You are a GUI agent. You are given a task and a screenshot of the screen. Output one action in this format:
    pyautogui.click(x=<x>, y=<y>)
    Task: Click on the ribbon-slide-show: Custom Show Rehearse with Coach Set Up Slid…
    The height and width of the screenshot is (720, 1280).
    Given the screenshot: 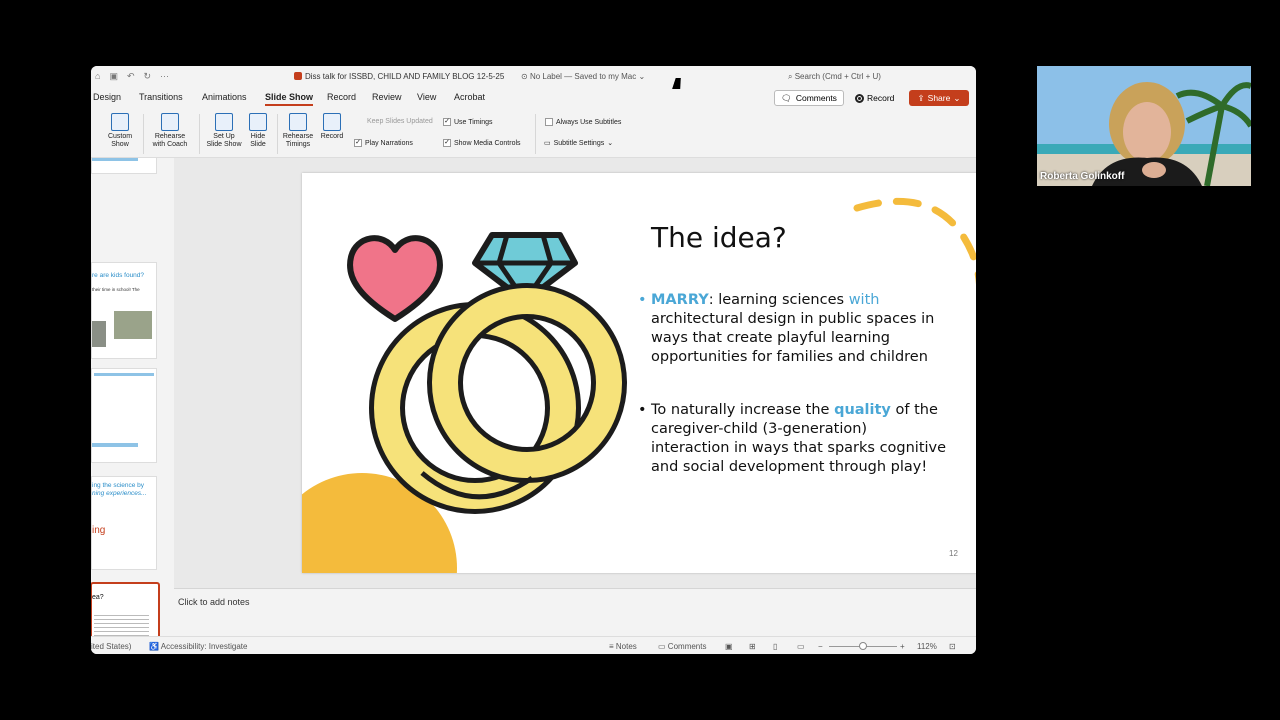 What is the action you would take?
    pyautogui.click(x=533, y=134)
    